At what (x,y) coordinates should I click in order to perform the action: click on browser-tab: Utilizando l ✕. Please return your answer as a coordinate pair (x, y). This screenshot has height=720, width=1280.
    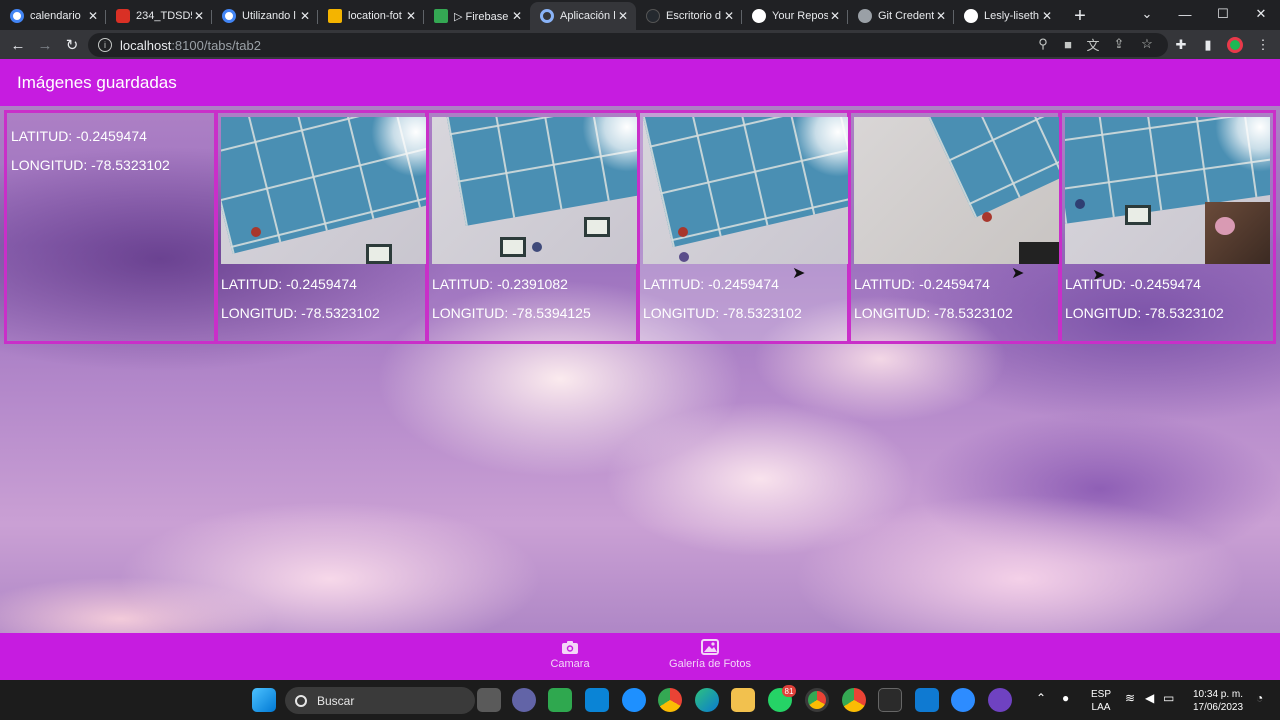
    Looking at the image, I should click on (265, 16).